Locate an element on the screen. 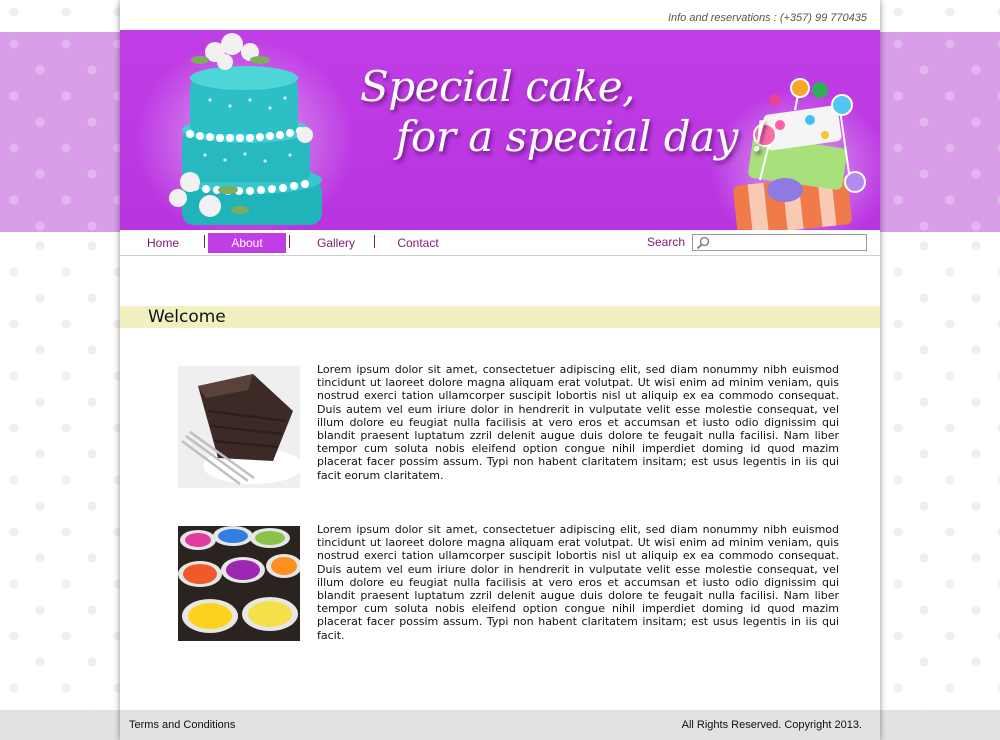 The width and height of the screenshot is (1000, 740). search-field is located at coordinates (779, 242).